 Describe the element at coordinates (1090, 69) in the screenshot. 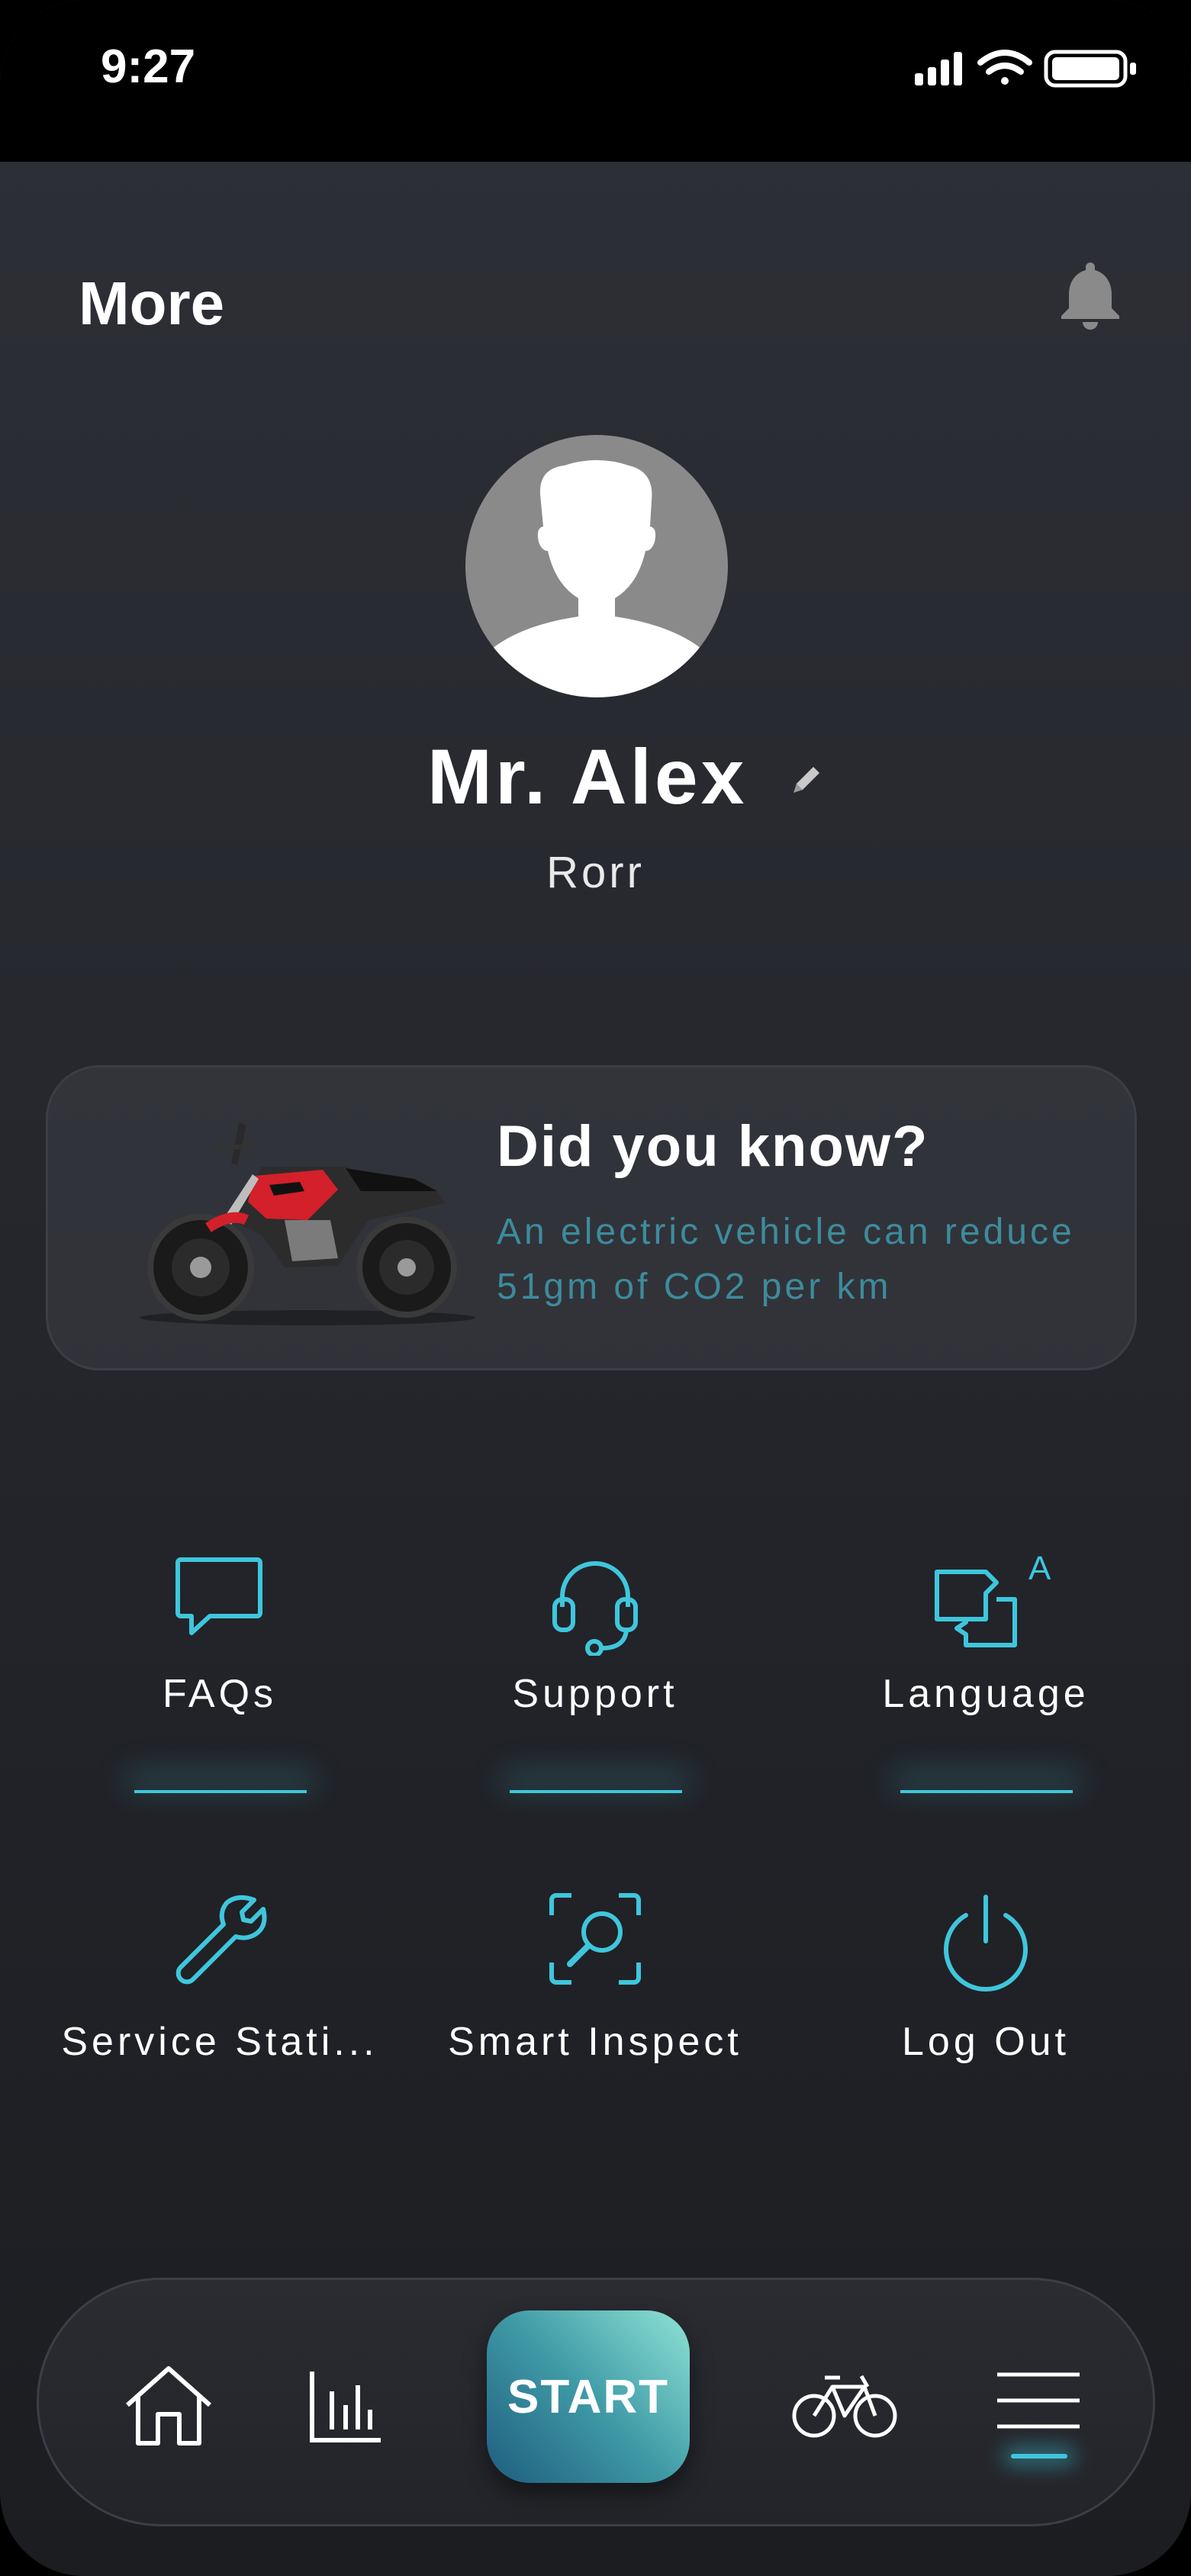

I see `battery-icon` at that location.